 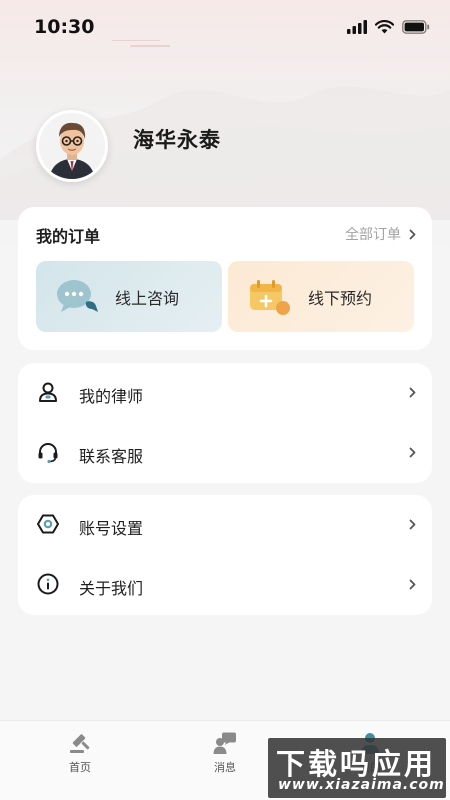 I want to click on menu-item-about-us: 关于我们, so click(x=225, y=585).